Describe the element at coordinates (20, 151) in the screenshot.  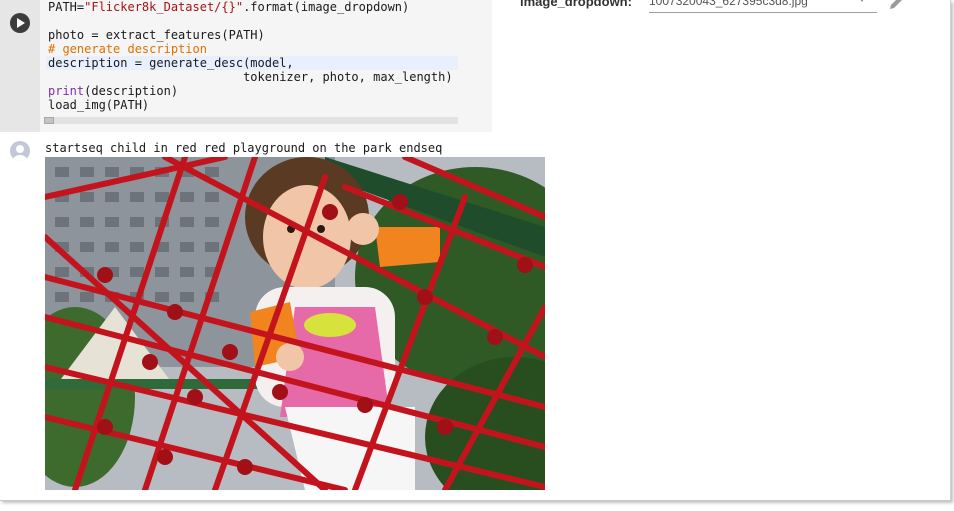
I see `avatar-icon` at that location.